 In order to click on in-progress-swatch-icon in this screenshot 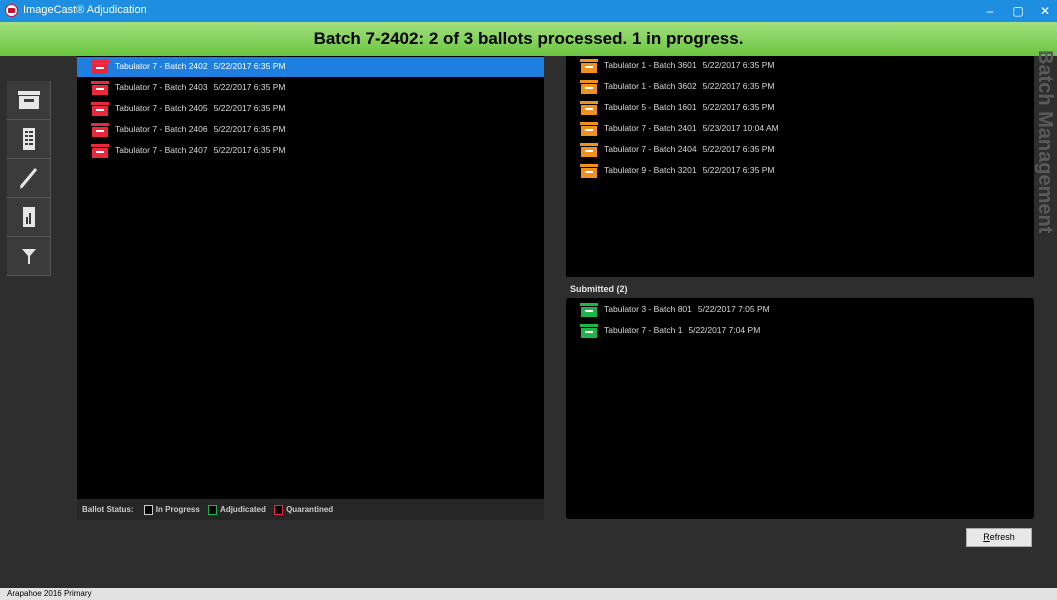, I will do `click(148, 509)`.